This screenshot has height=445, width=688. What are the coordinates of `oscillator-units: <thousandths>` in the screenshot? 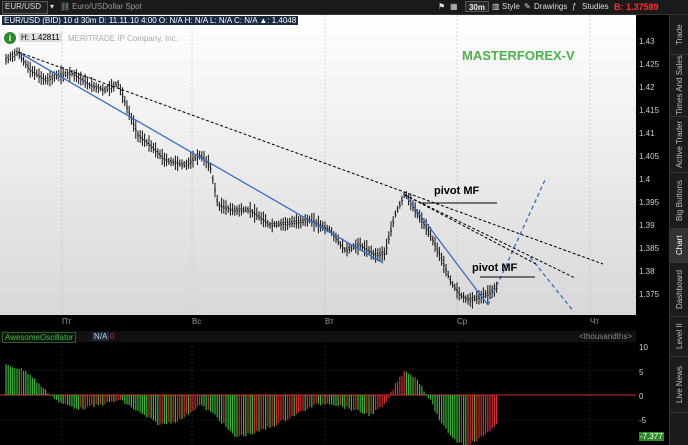 It's located at (605, 336).